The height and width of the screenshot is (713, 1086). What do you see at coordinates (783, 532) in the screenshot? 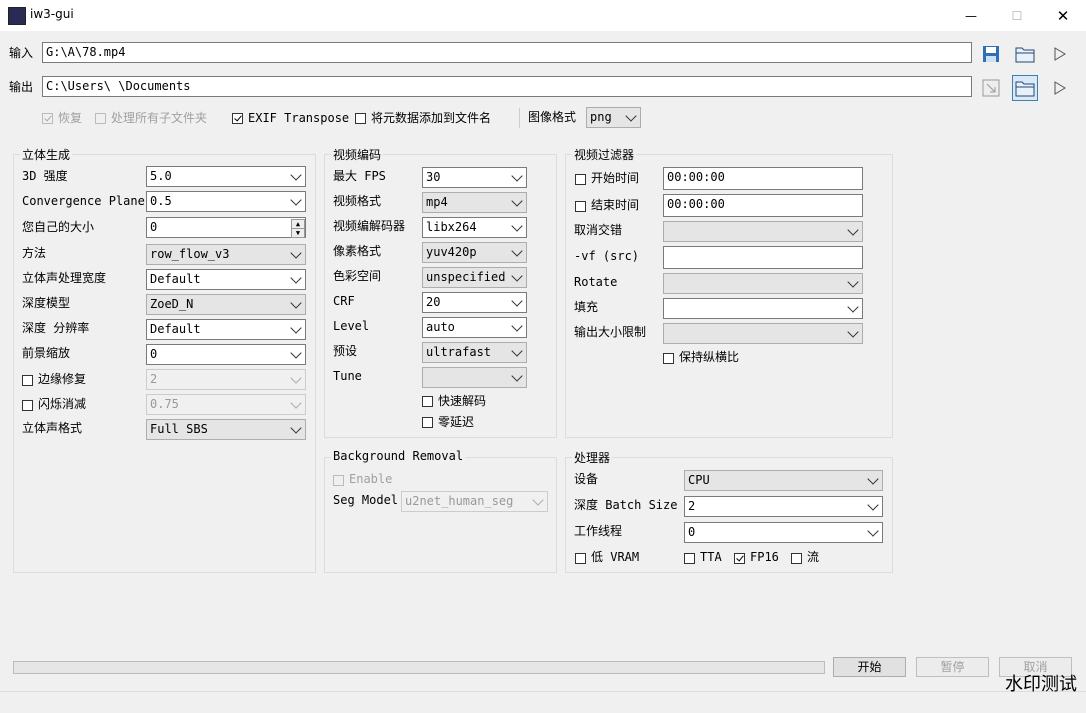
I see `workers-select: 0` at bounding box center [783, 532].